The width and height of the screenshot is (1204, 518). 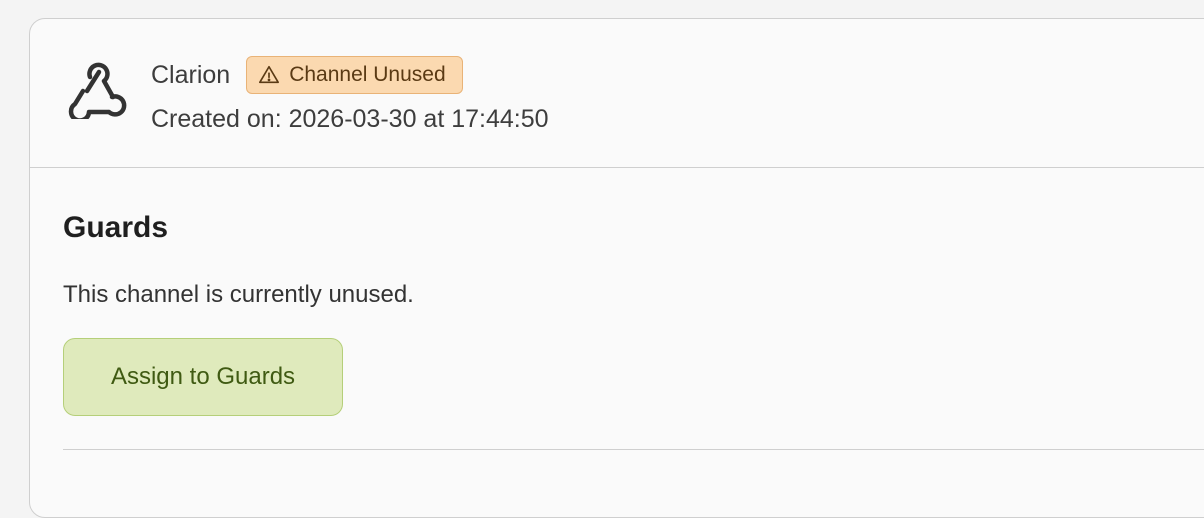 I want to click on section-description: This channel is currently unused., so click(x=238, y=294).